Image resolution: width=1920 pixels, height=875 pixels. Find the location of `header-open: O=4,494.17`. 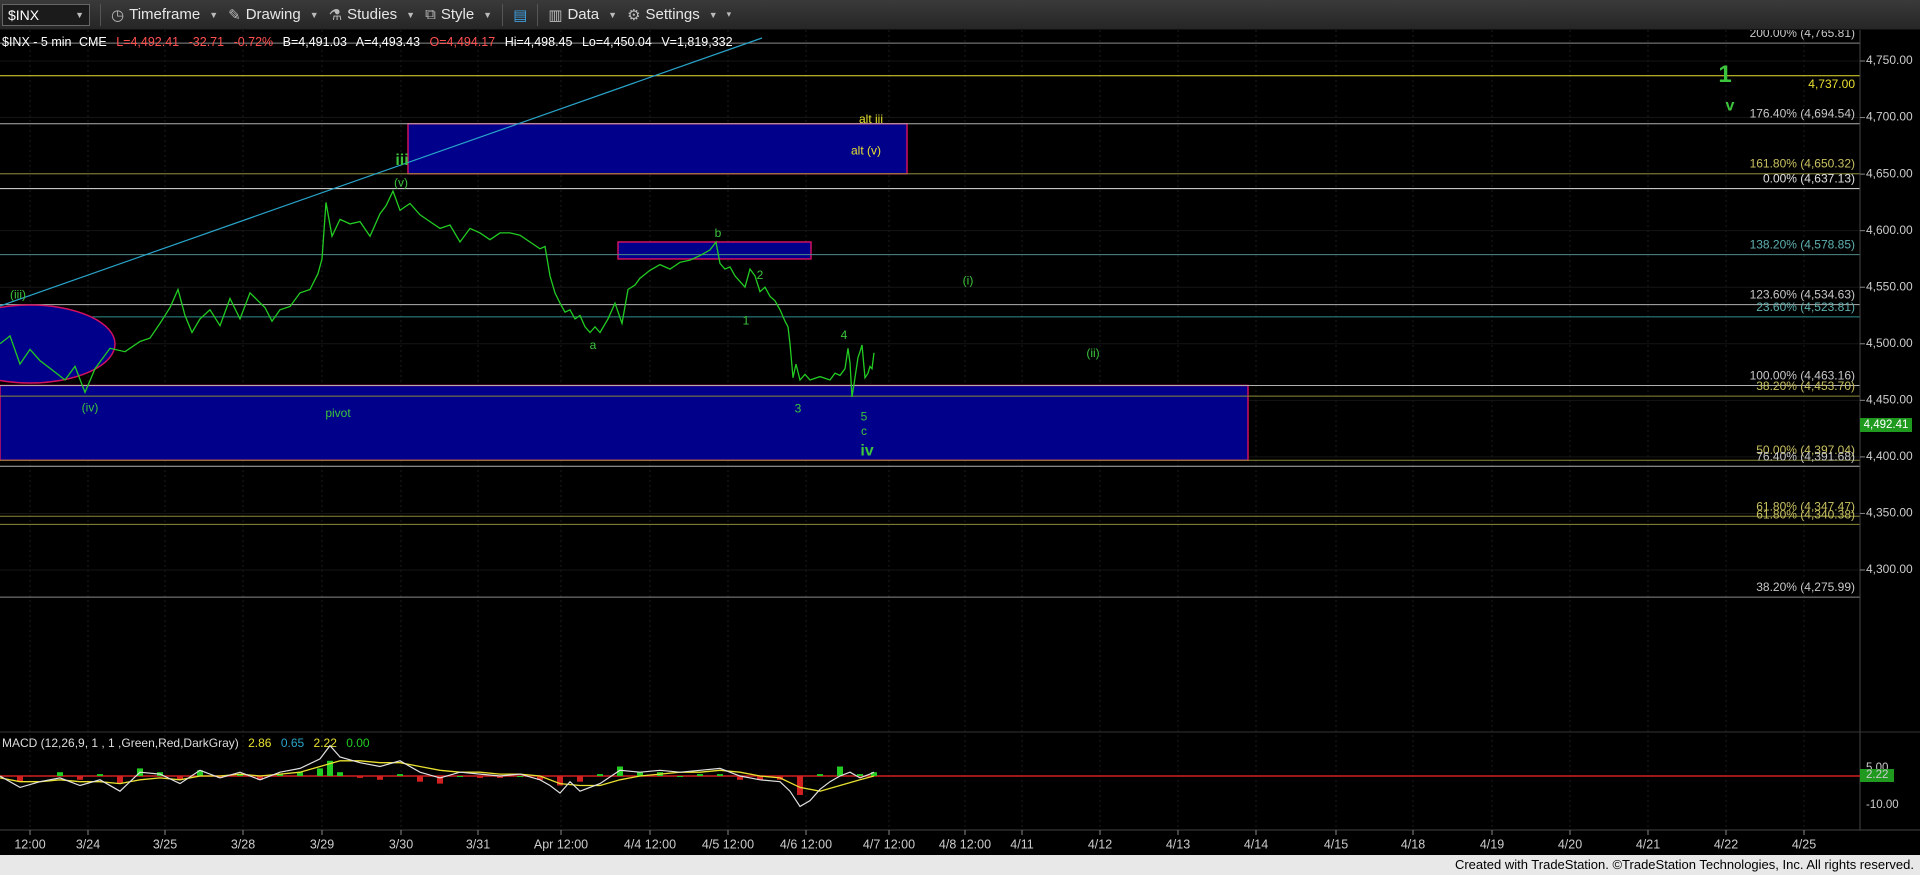

header-open: O=4,494.17 is located at coordinates (463, 42).